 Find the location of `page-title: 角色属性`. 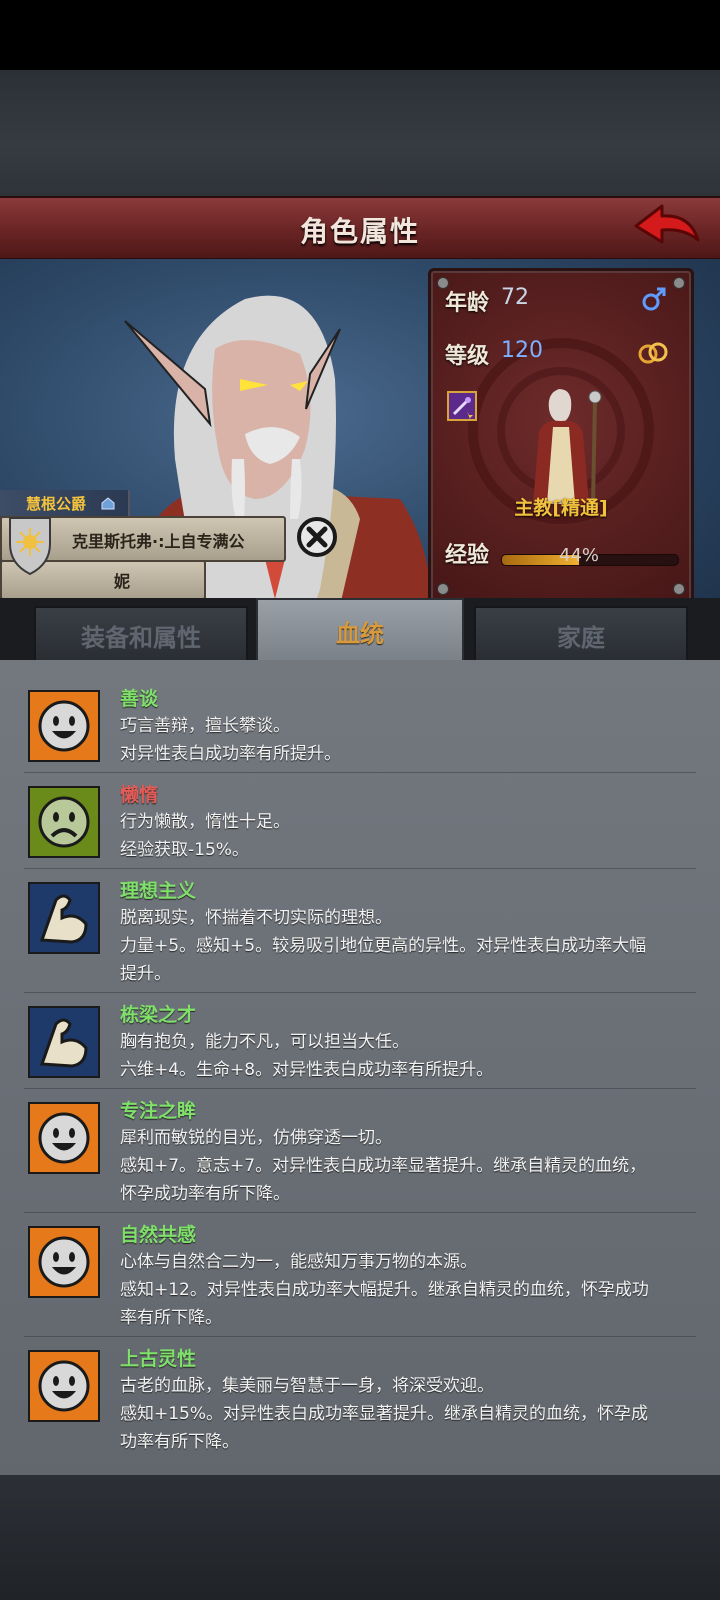

page-title: 角色属性 is located at coordinates (359, 231).